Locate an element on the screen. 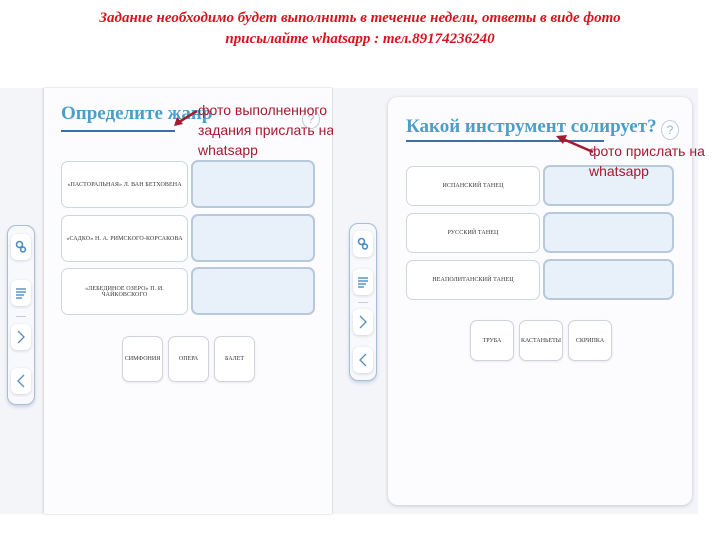  annotation-arrow-left is located at coordinates (186, 117).